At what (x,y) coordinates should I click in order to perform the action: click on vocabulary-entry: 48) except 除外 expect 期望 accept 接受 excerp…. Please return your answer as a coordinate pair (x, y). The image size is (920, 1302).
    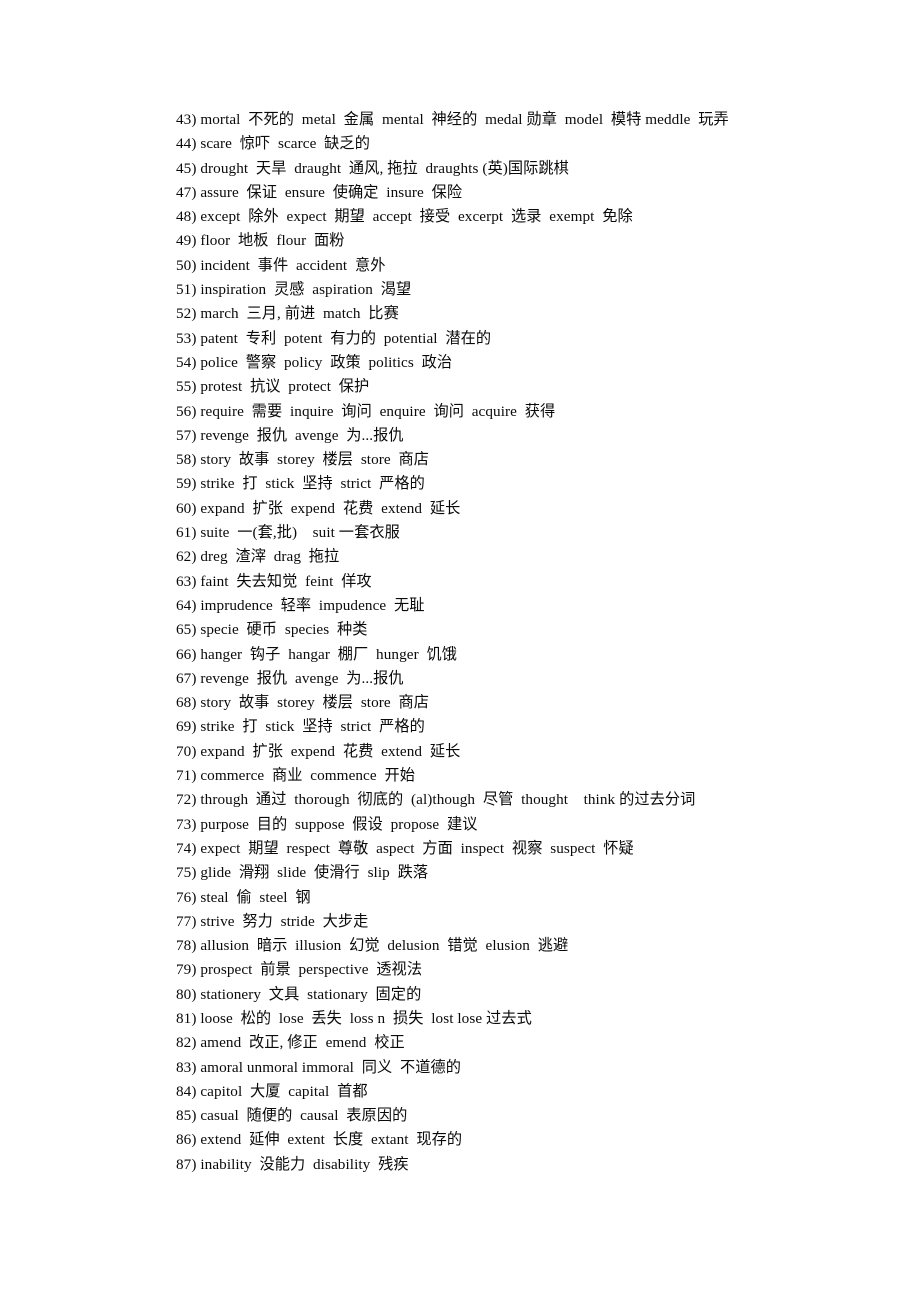
    Looking at the image, I should click on (404, 217).